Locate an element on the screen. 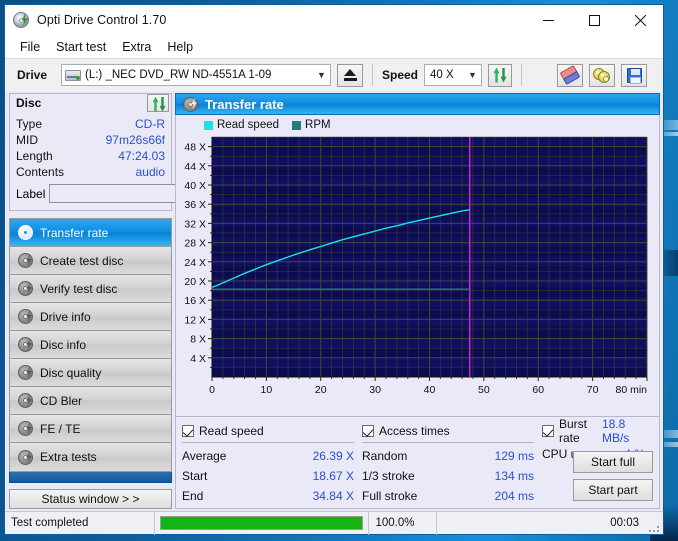  copy-disc-button is located at coordinates (602, 75).